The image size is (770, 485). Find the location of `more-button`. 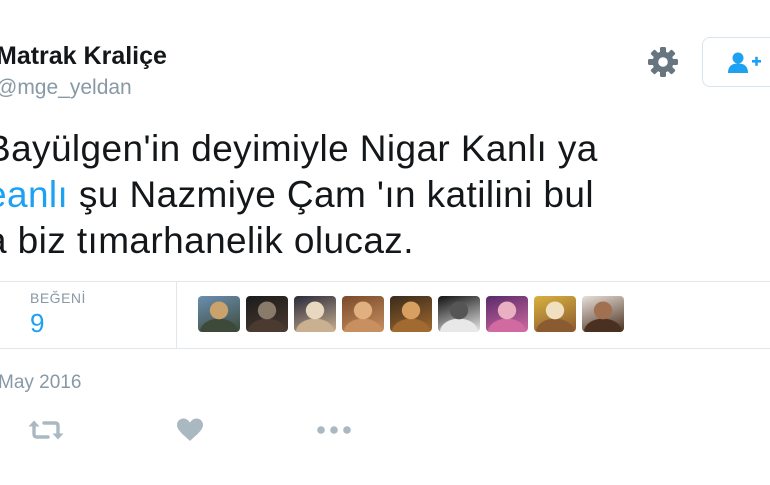

more-button is located at coordinates (334, 430).